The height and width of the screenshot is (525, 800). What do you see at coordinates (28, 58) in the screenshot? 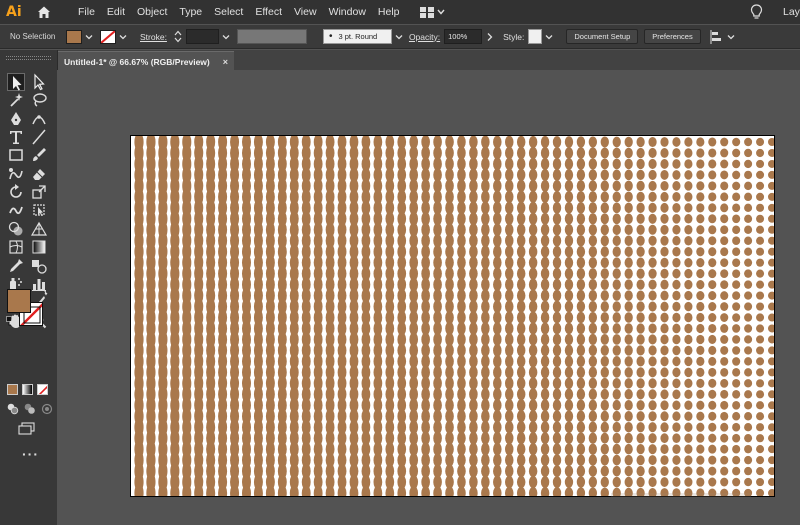
I see `panel-grip` at bounding box center [28, 58].